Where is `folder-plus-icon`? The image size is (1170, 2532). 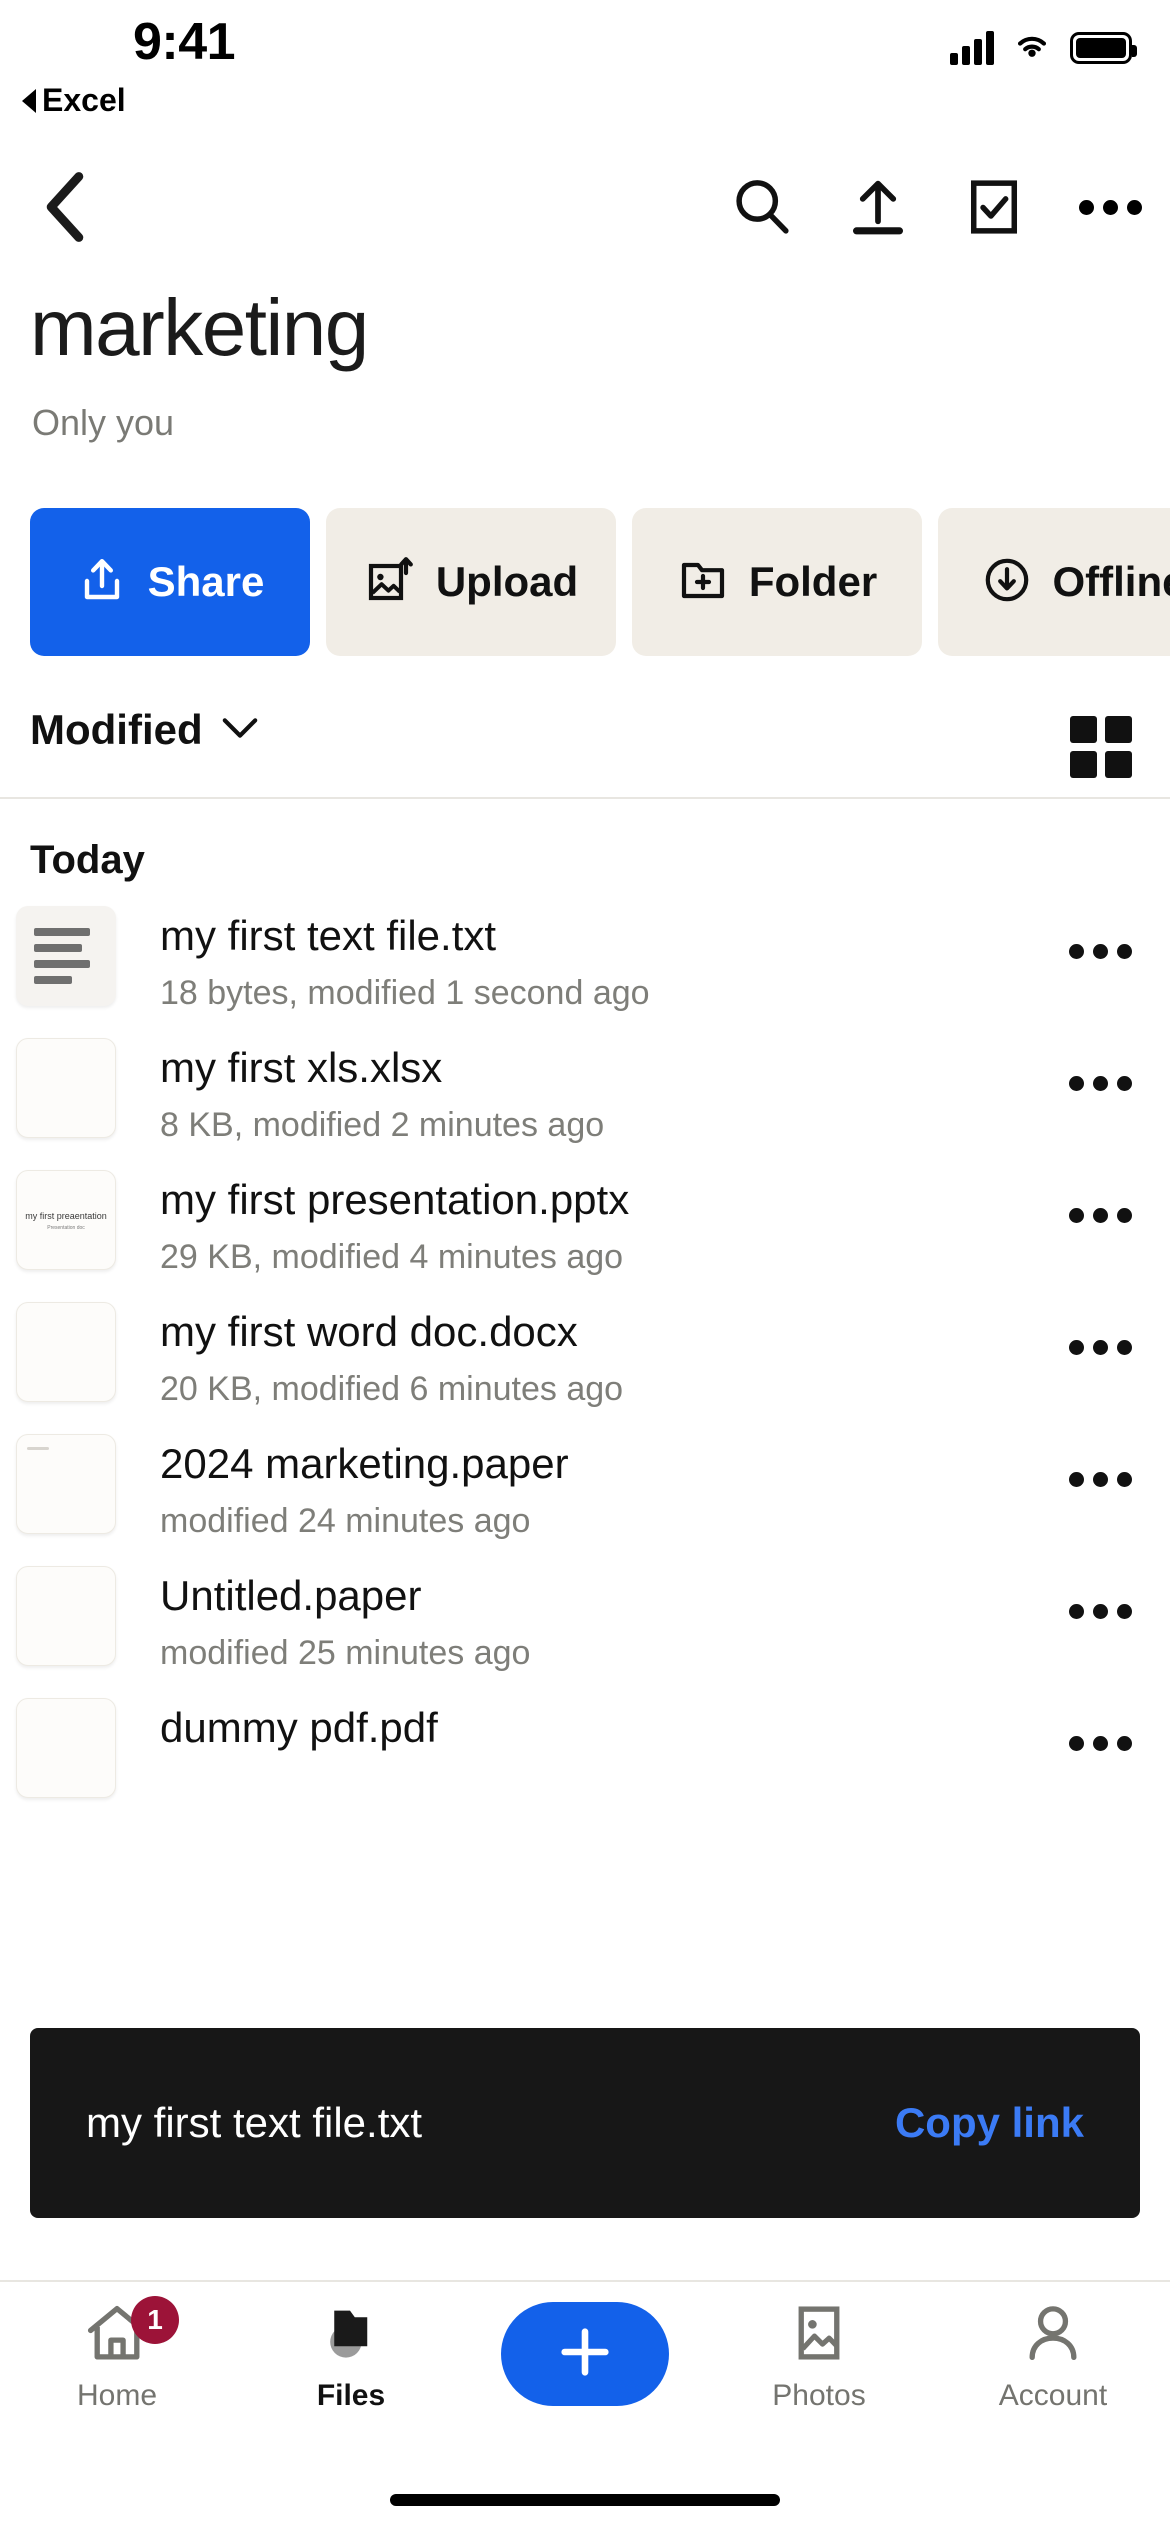 folder-plus-icon is located at coordinates (703, 582).